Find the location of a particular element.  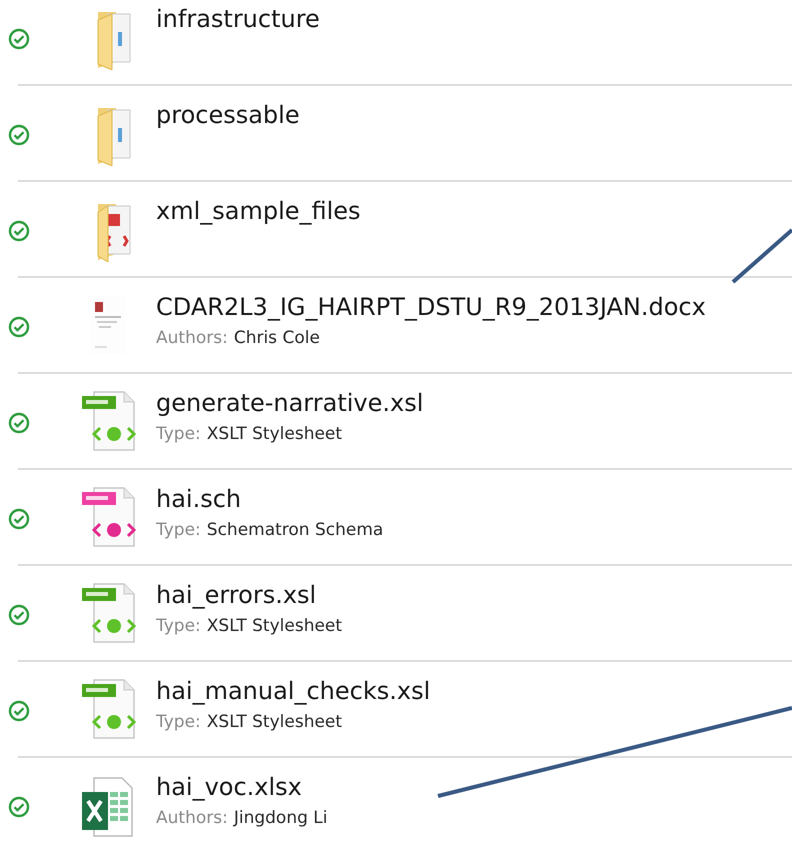

file-name: hai_voc.xlsx is located at coordinates (229, 787).